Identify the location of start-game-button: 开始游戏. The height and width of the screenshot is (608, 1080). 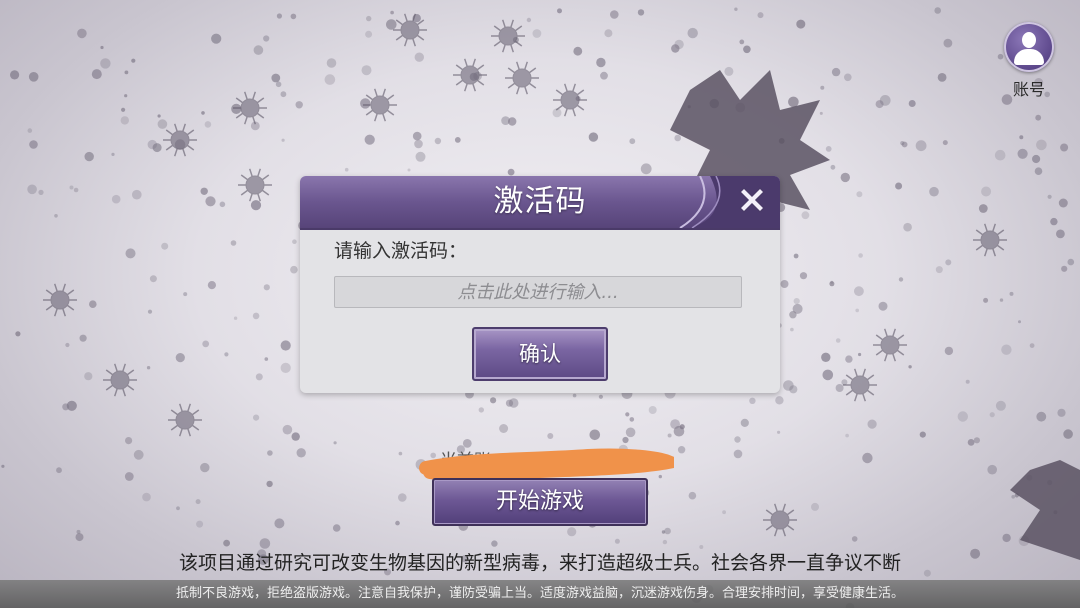
(540, 502).